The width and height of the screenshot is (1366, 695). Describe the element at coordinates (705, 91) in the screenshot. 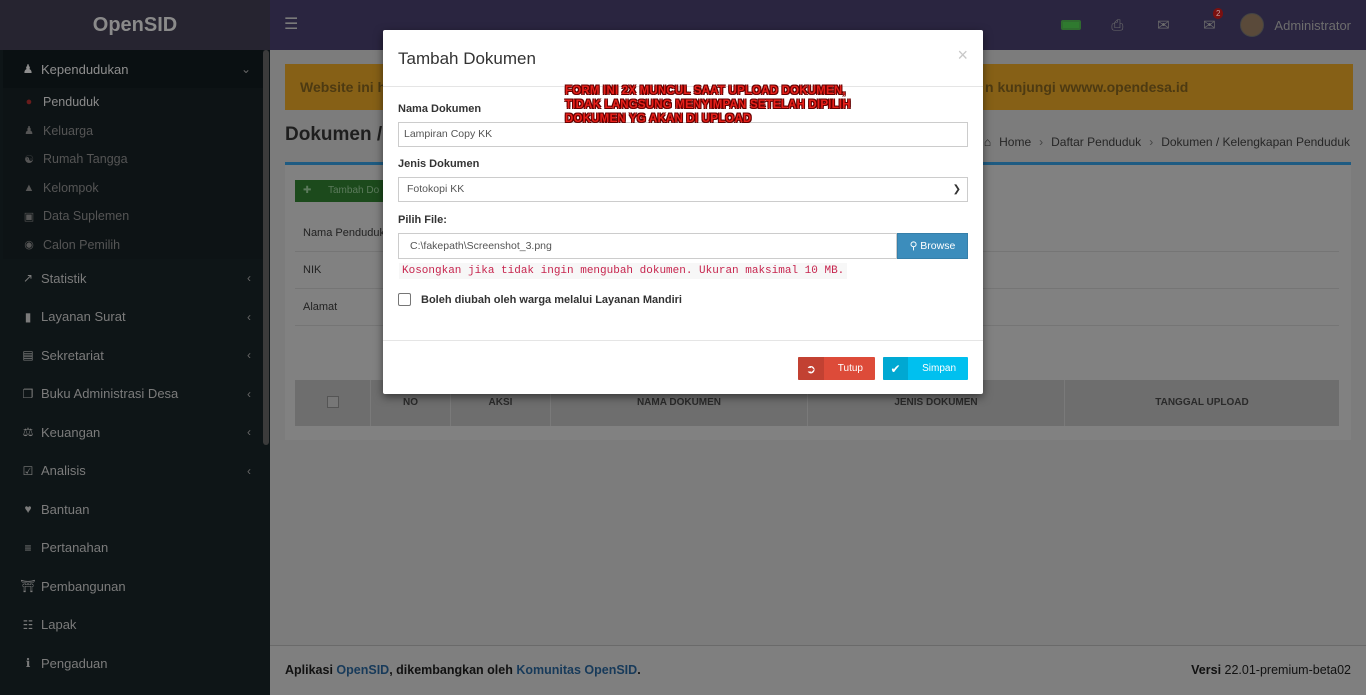

I see `annotation-line: FORM INI 2X MUNCUL SAAT UPLOAD DOKUMEN,` at that location.